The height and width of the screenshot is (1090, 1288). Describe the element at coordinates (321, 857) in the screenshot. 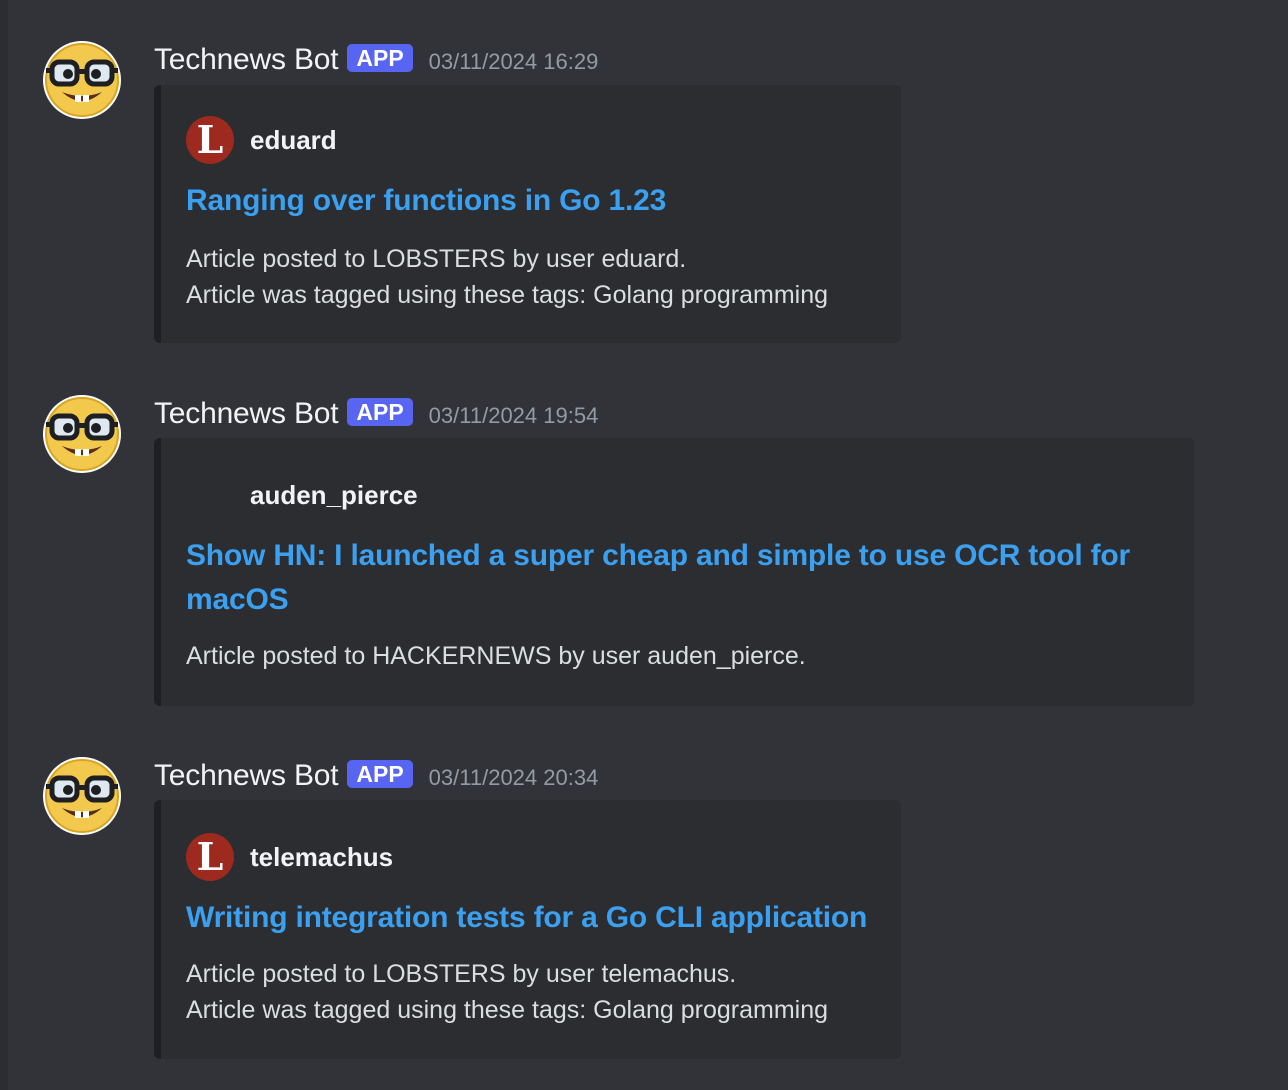

I see `embed-author-name: telemachus` at that location.